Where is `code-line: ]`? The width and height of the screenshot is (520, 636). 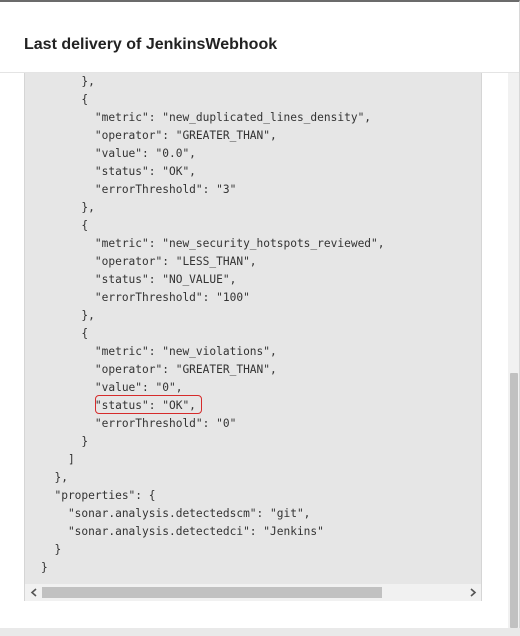
code-line: ] is located at coordinates (58, 459).